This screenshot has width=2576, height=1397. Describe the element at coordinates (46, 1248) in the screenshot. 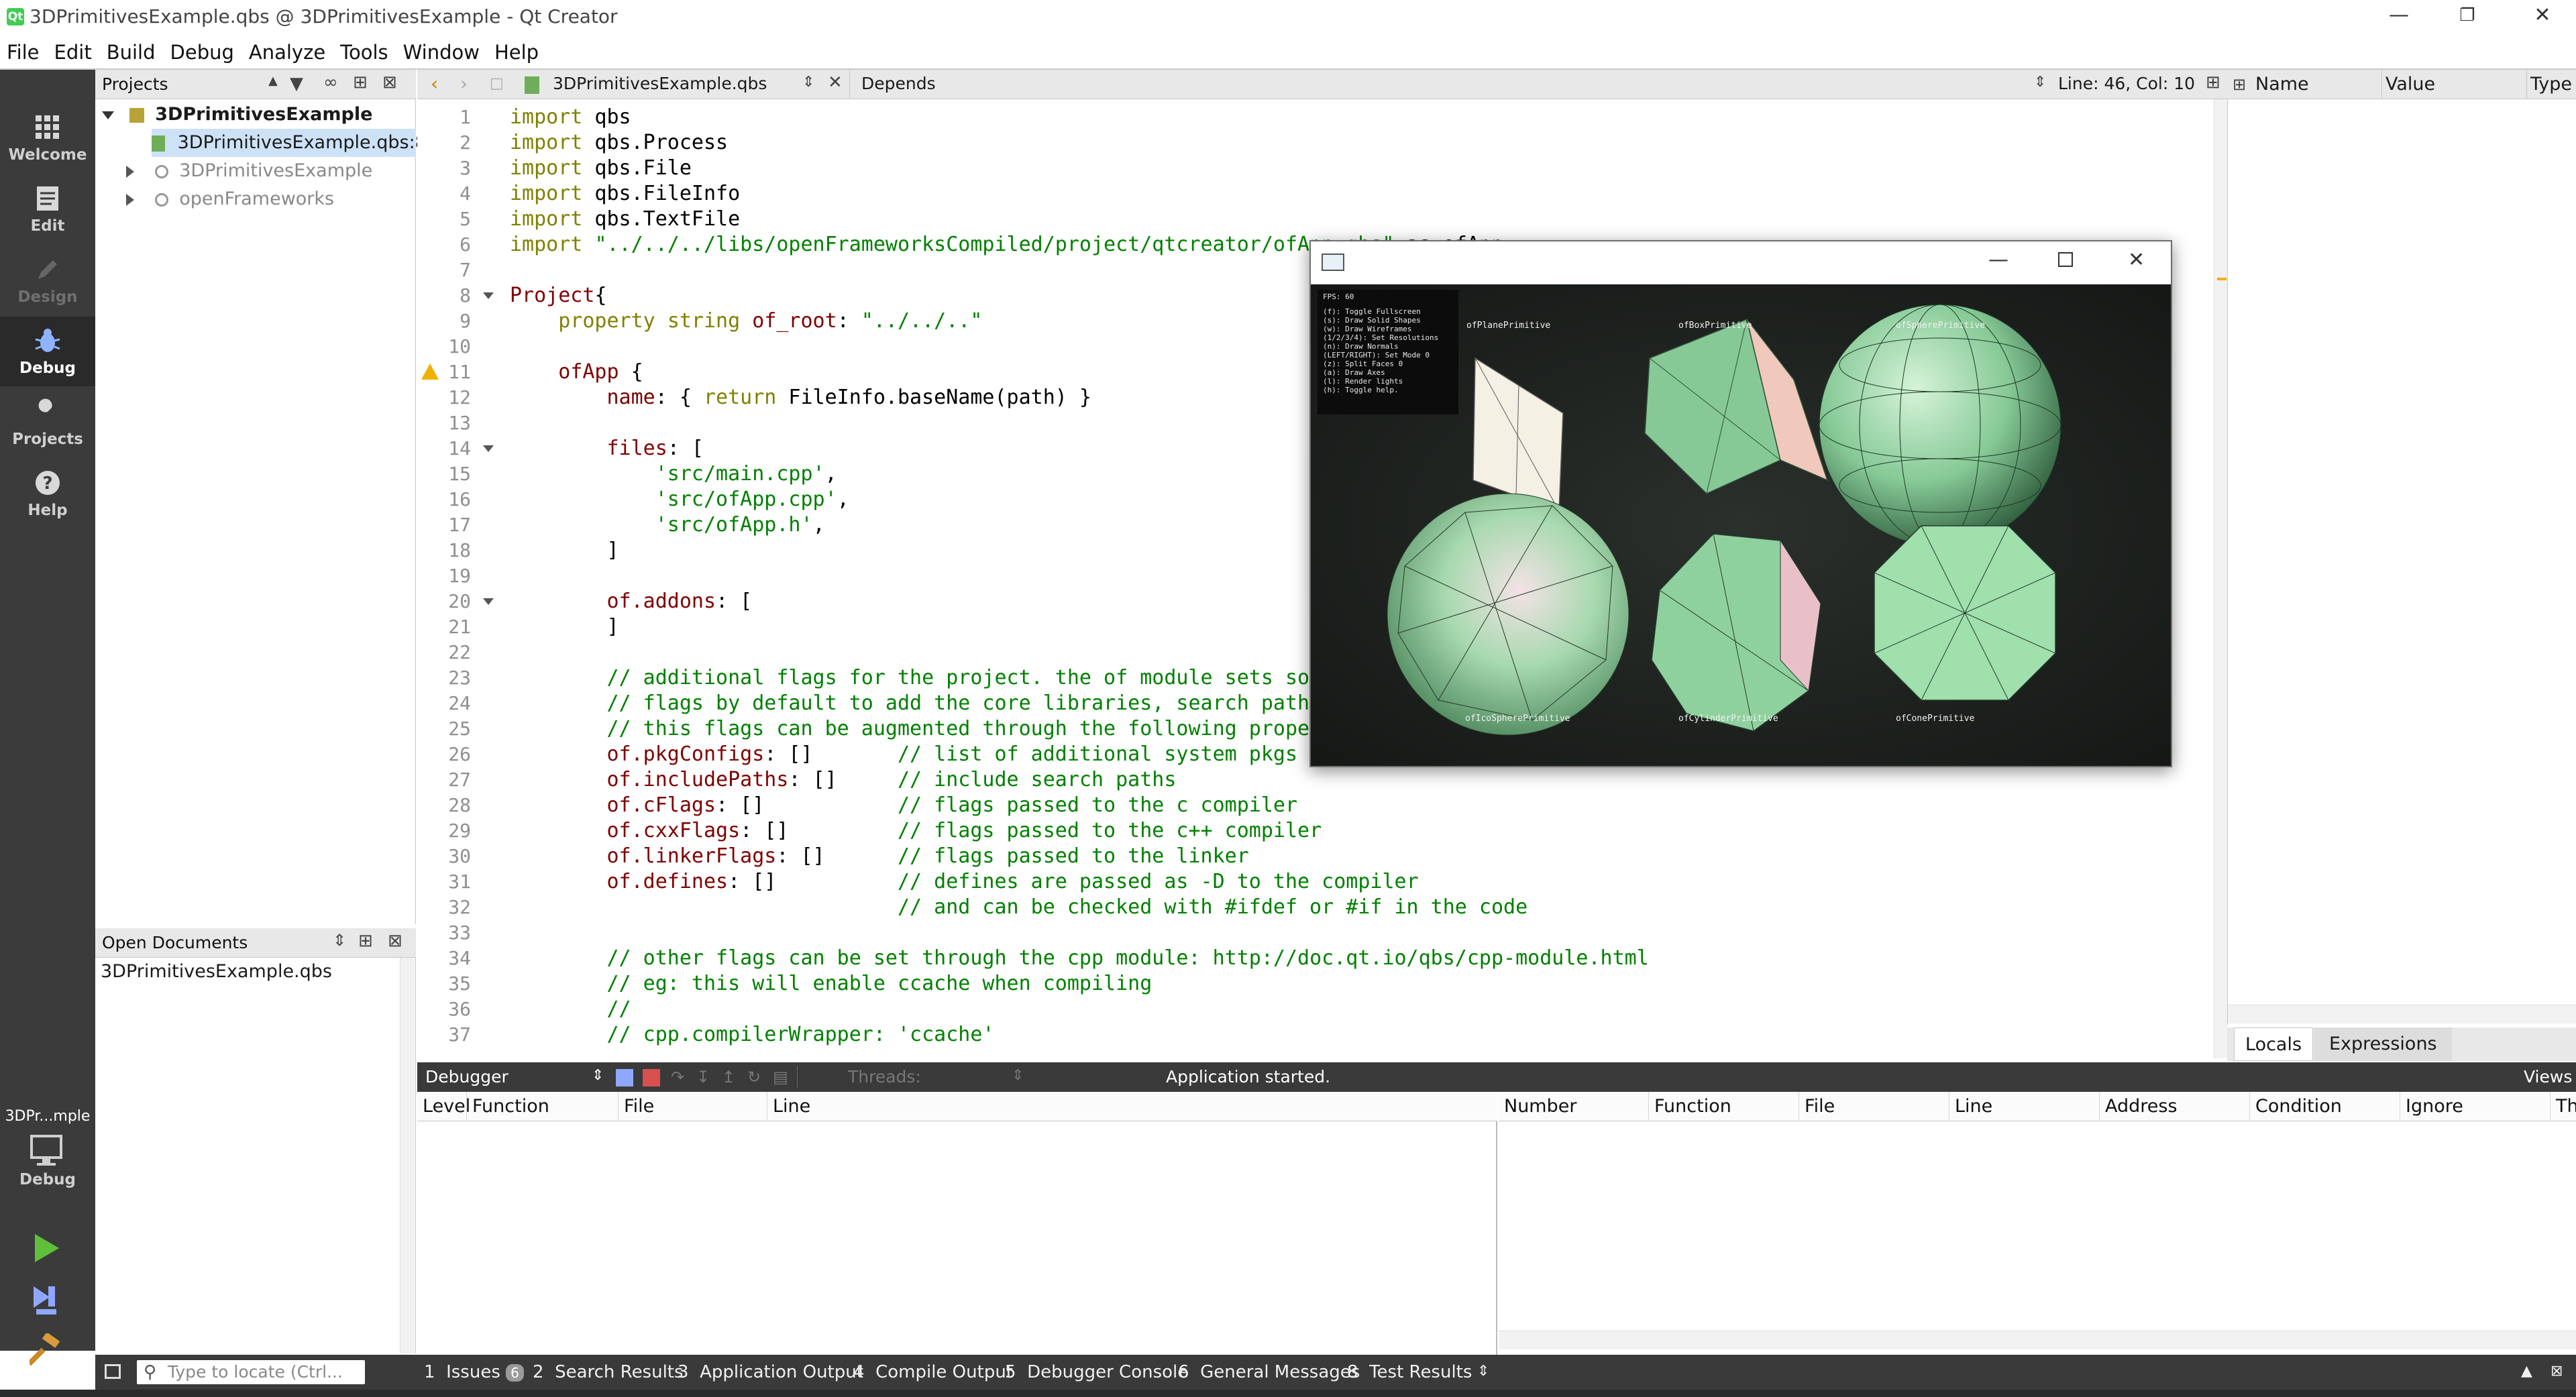

I see `run-icon` at that location.